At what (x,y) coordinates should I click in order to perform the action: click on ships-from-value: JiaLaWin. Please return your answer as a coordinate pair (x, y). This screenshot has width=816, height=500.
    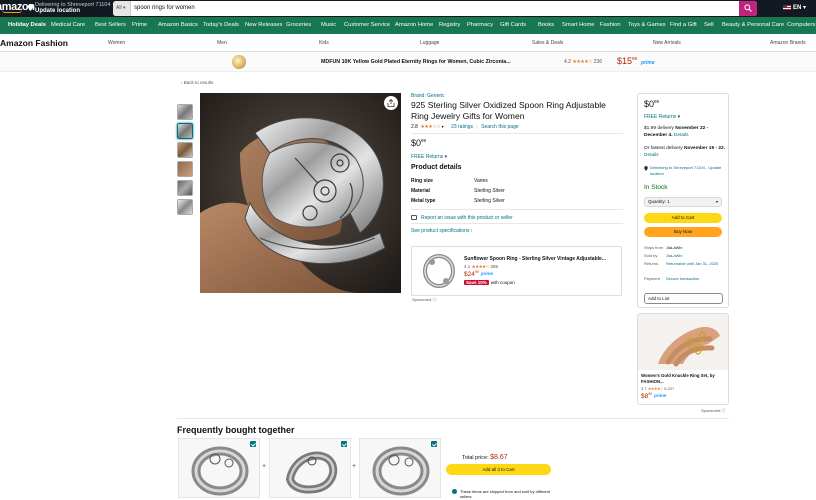
    Looking at the image, I should click on (674, 247).